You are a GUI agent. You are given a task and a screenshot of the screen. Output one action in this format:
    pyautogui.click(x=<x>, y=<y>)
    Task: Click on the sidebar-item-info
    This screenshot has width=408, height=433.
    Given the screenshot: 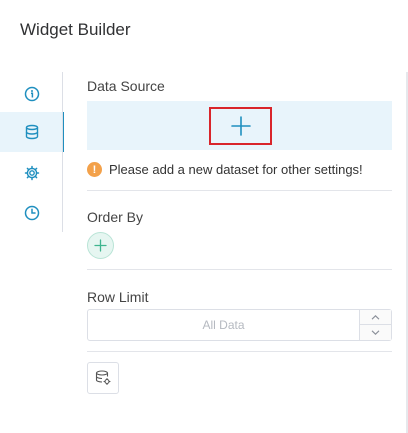 What is the action you would take?
    pyautogui.click(x=31, y=94)
    